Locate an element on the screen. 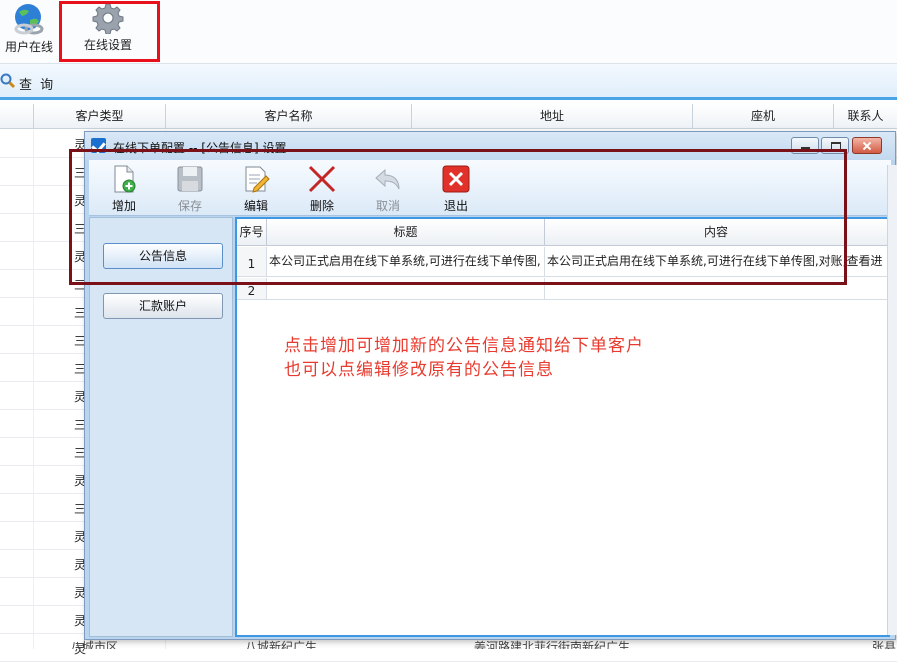 Image resolution: width=897 pixels, height=662 pixels. header-contact: 联系人 is located at coordinates (865, 116).